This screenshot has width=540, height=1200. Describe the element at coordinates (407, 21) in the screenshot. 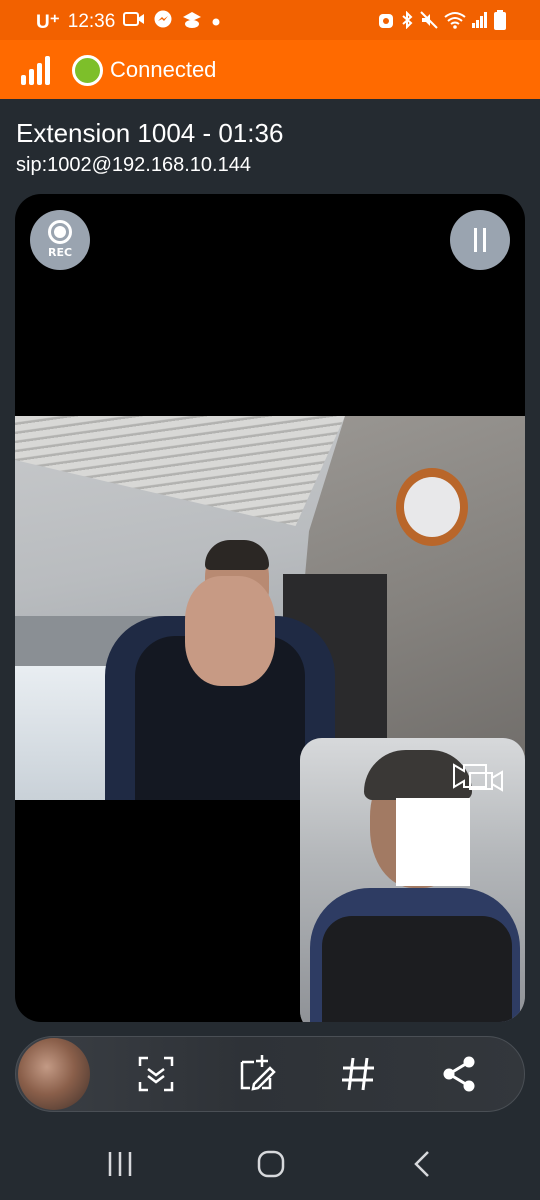

I see `bluetooth-icon` at that location.